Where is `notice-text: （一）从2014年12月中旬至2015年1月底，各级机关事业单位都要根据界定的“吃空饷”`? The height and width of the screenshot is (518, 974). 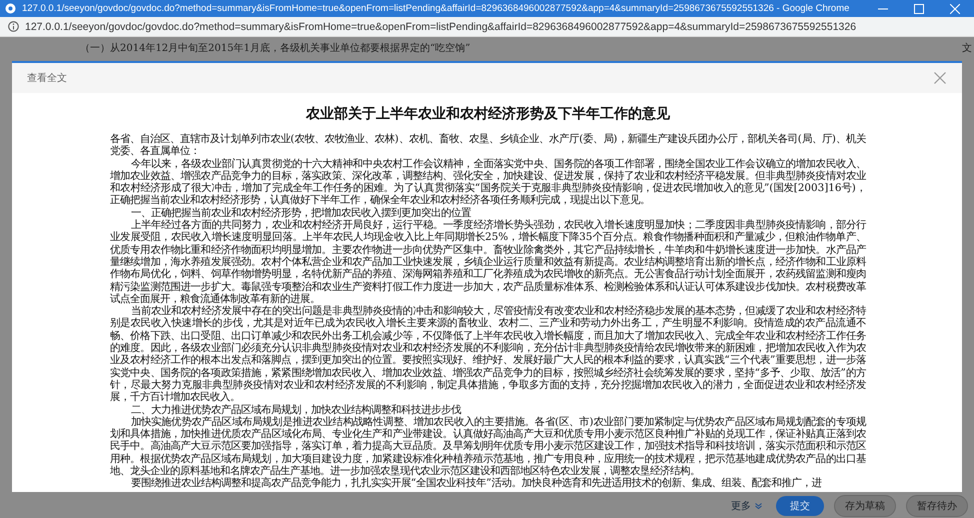 notice-text: （一）从2014年12月中旬至2015年1月底，各级机关事业单位都要根据界定的“吃空饷” is located at coordinates (275, 48).